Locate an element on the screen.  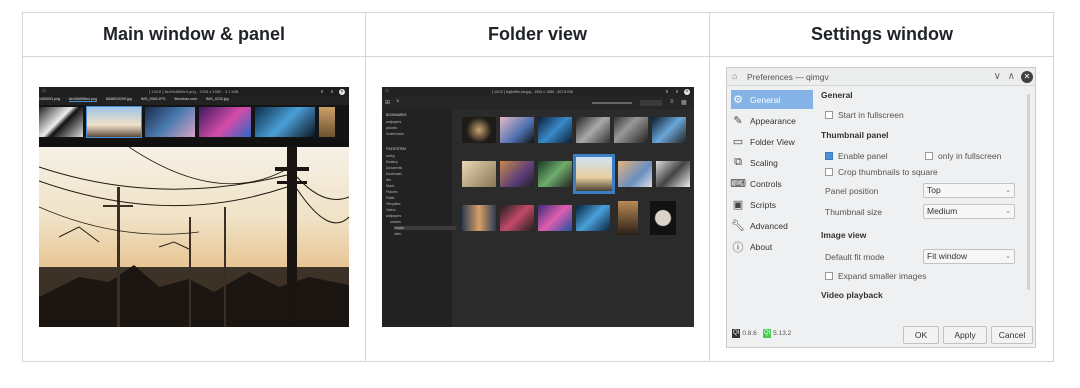
crop-thumbnails-checkbox is located at coordinates (829, 172).